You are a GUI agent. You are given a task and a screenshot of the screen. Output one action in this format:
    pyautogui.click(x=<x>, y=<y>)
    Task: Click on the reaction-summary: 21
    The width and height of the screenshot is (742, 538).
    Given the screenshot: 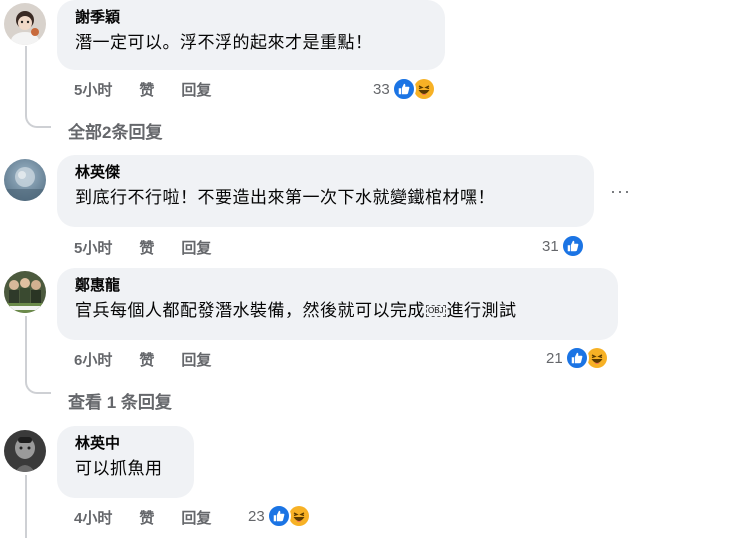 What is the action you would take?
    pyautogui.click(x=577, y=358)
    